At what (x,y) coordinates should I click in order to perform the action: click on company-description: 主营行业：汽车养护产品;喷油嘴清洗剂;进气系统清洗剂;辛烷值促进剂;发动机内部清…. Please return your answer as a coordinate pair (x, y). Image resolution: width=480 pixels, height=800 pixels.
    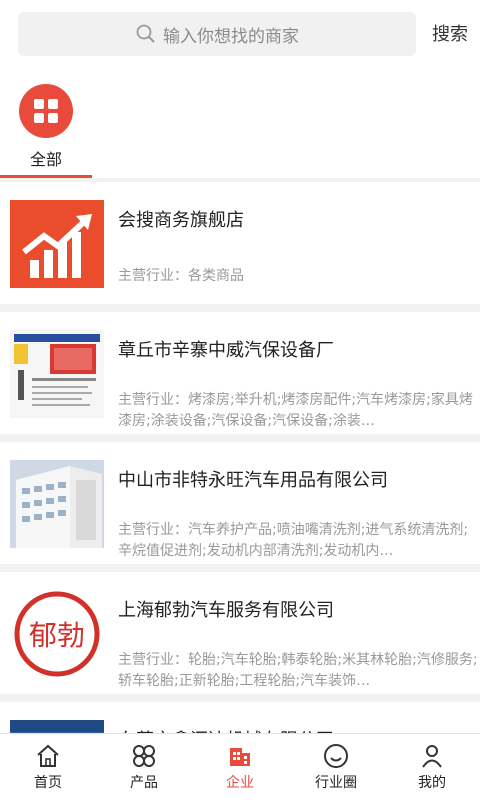
    Looking at the image, I should click on (293, 540).